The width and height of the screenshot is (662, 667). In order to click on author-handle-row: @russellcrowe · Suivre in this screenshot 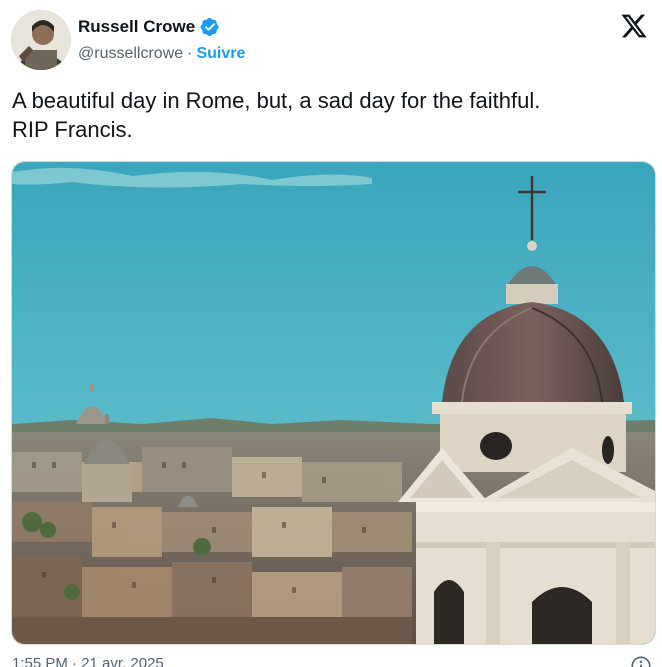, I will do `click(161, 54)`.